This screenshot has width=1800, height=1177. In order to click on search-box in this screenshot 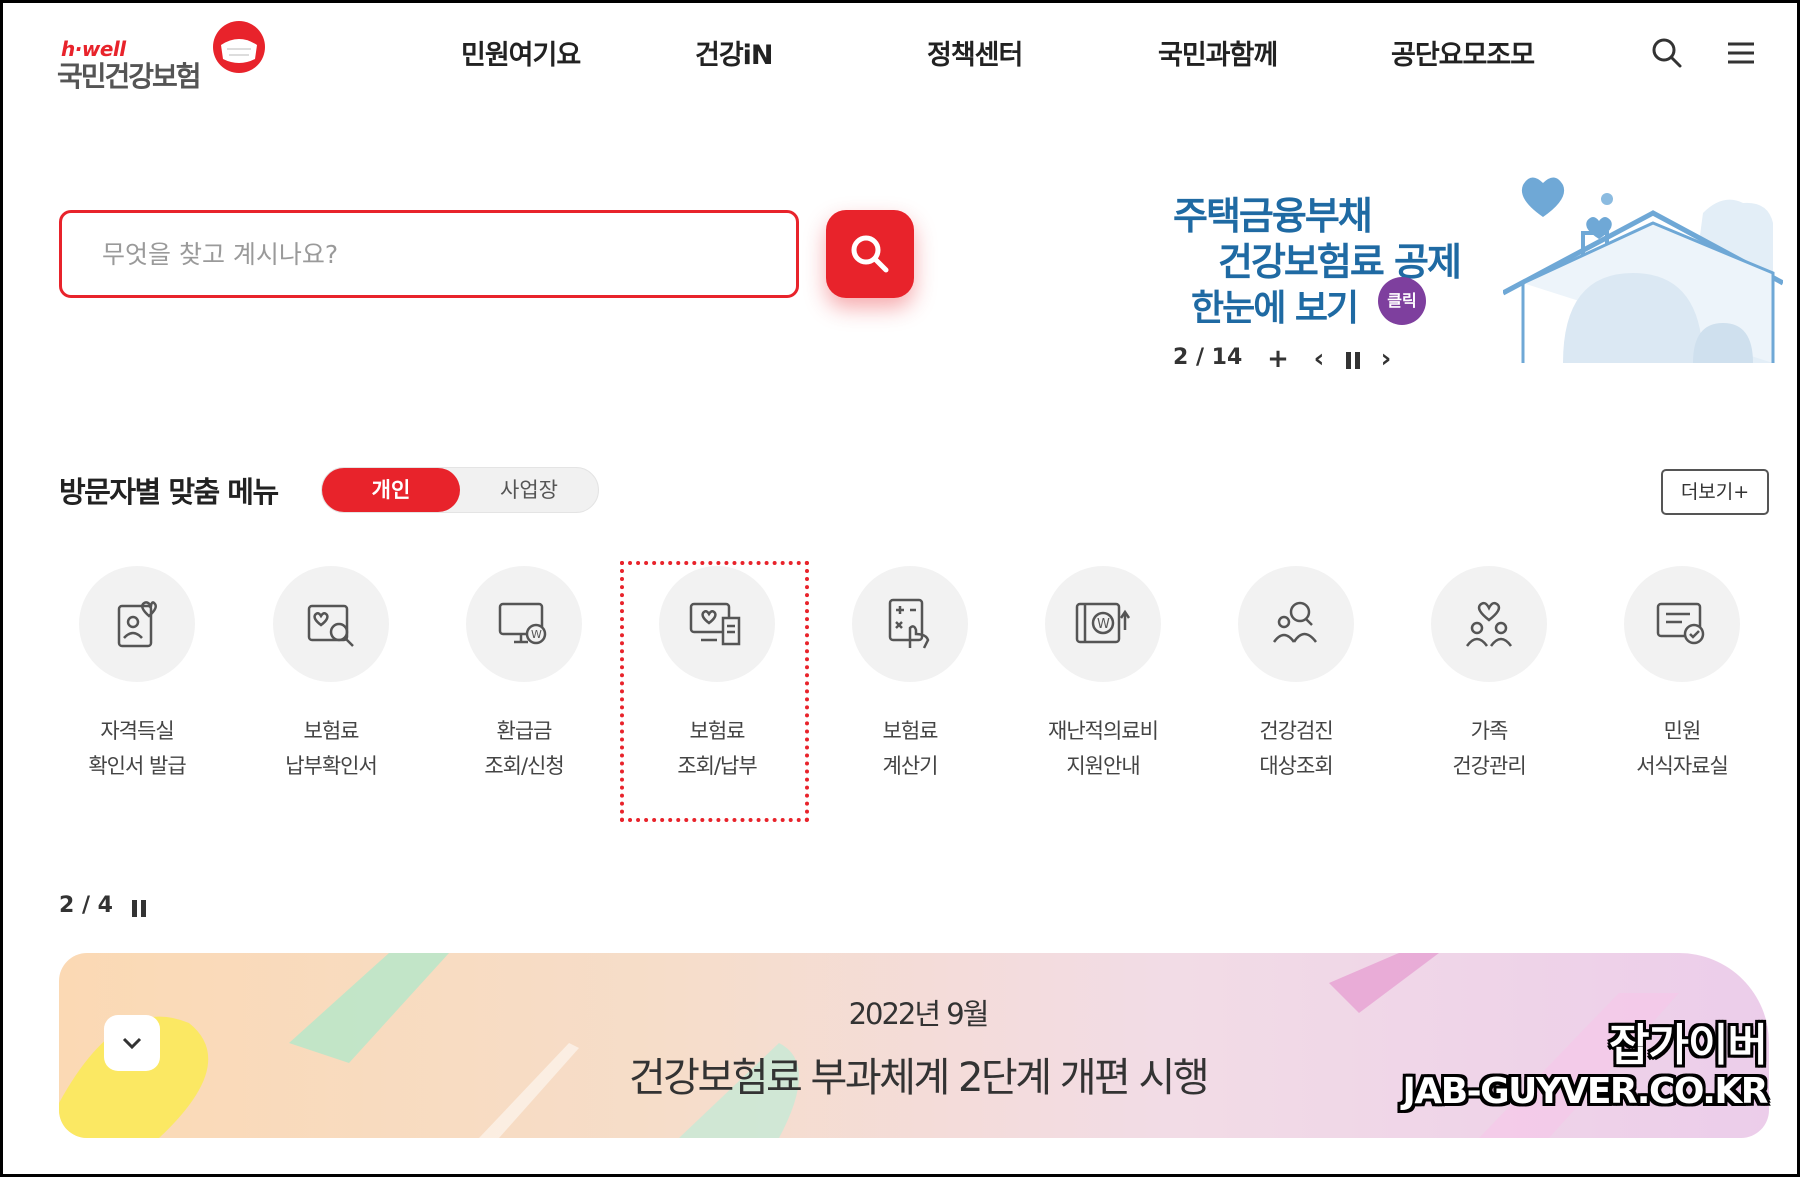, I will do `click(429, 254)`.